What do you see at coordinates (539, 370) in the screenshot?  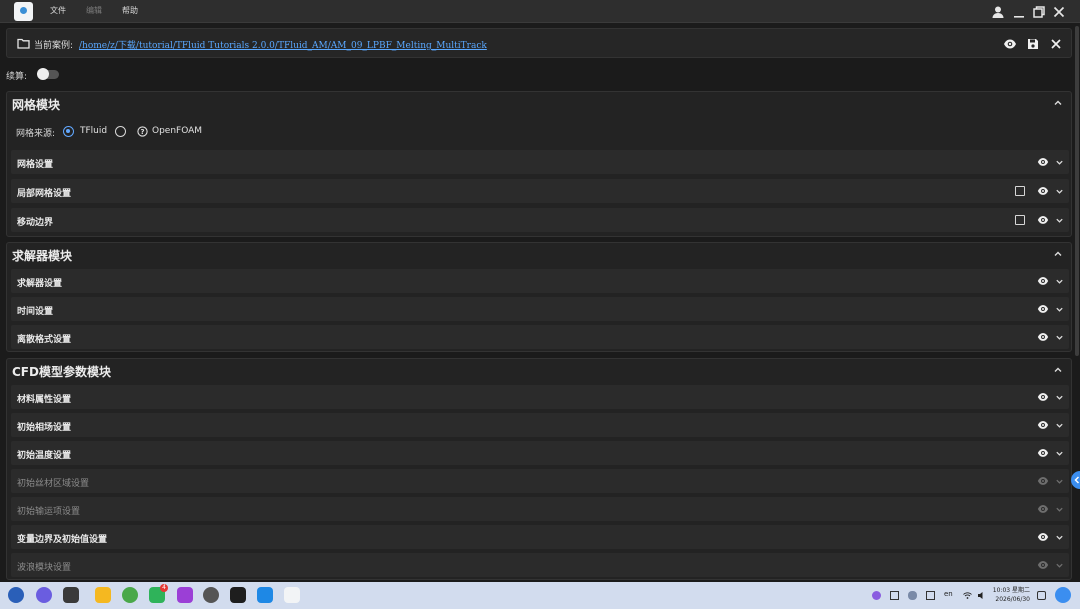 I see `cfd-module-header: CFD模型参数模块` at bounding box center [539, 370].